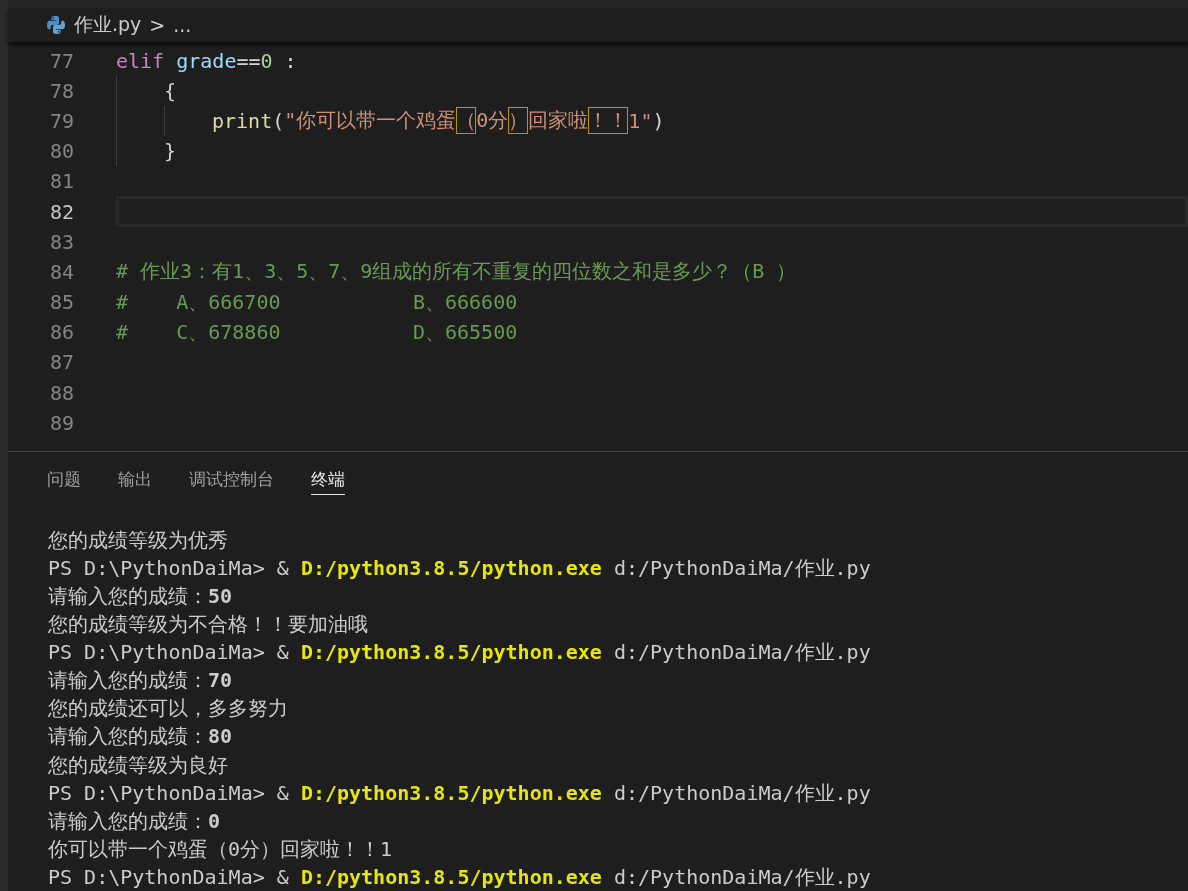  Describe the element at coordinates (61, 121) in the screenshot. I see `line-number: 79` at that location.